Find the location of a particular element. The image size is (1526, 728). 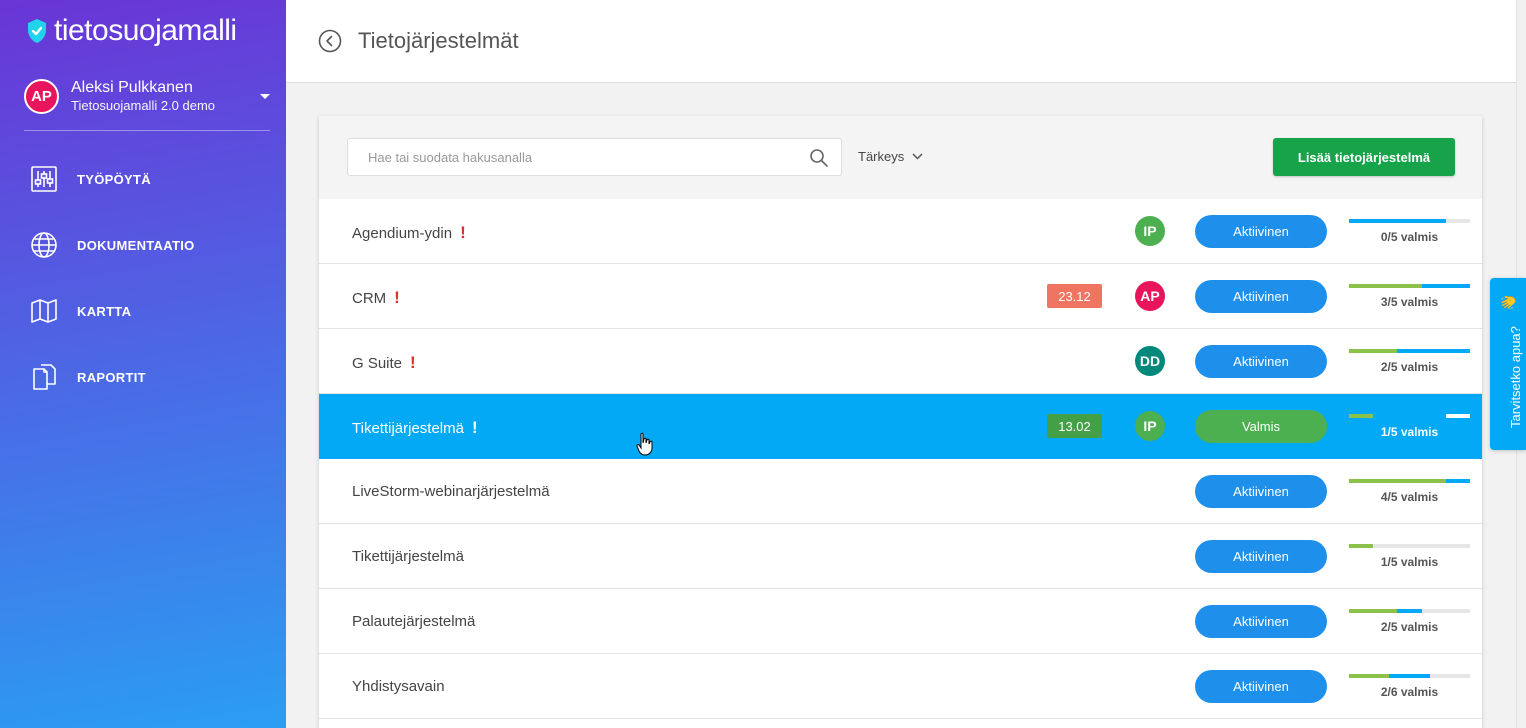

search-box is located at coordinates (594, 157).